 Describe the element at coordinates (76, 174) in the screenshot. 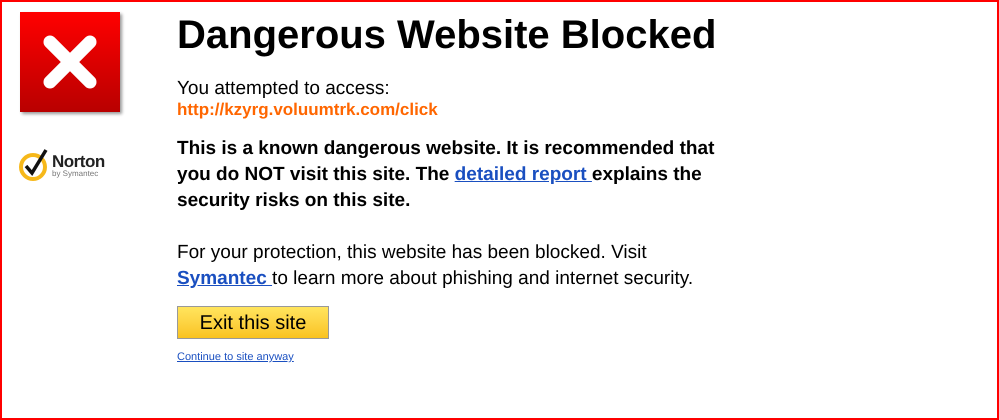

I see `logo-tagline: by Symantec` at that location.